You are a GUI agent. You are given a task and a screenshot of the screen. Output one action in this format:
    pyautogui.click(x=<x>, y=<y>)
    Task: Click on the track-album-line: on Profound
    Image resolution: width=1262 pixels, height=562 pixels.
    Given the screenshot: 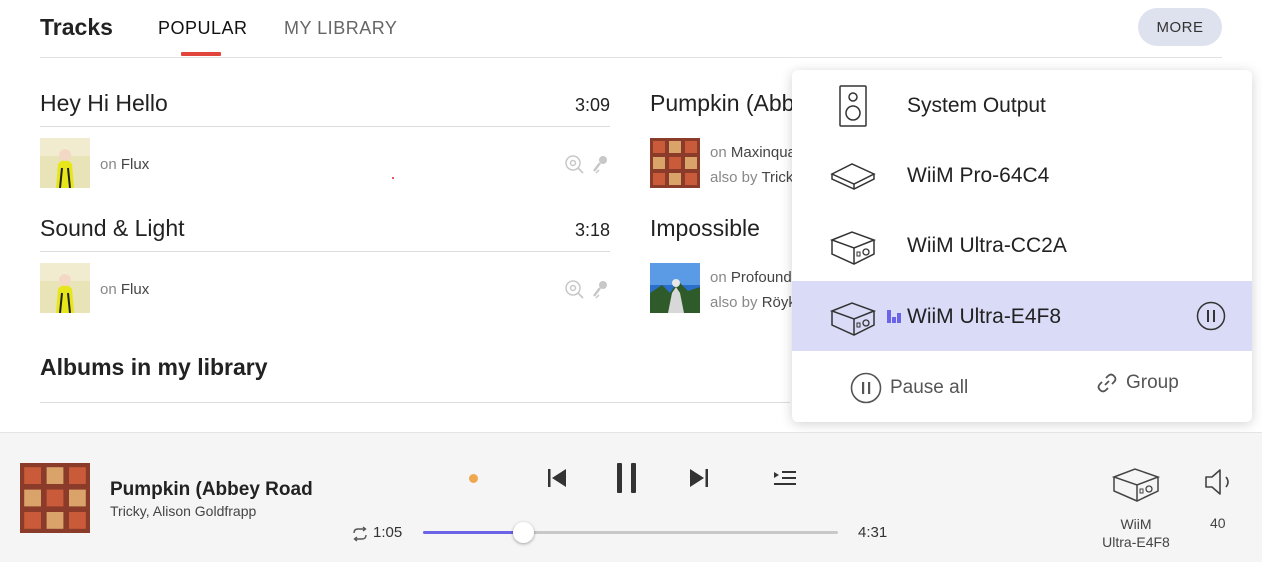 What is the action you would take?
    pyautogui.click(x=751, y=277)
    